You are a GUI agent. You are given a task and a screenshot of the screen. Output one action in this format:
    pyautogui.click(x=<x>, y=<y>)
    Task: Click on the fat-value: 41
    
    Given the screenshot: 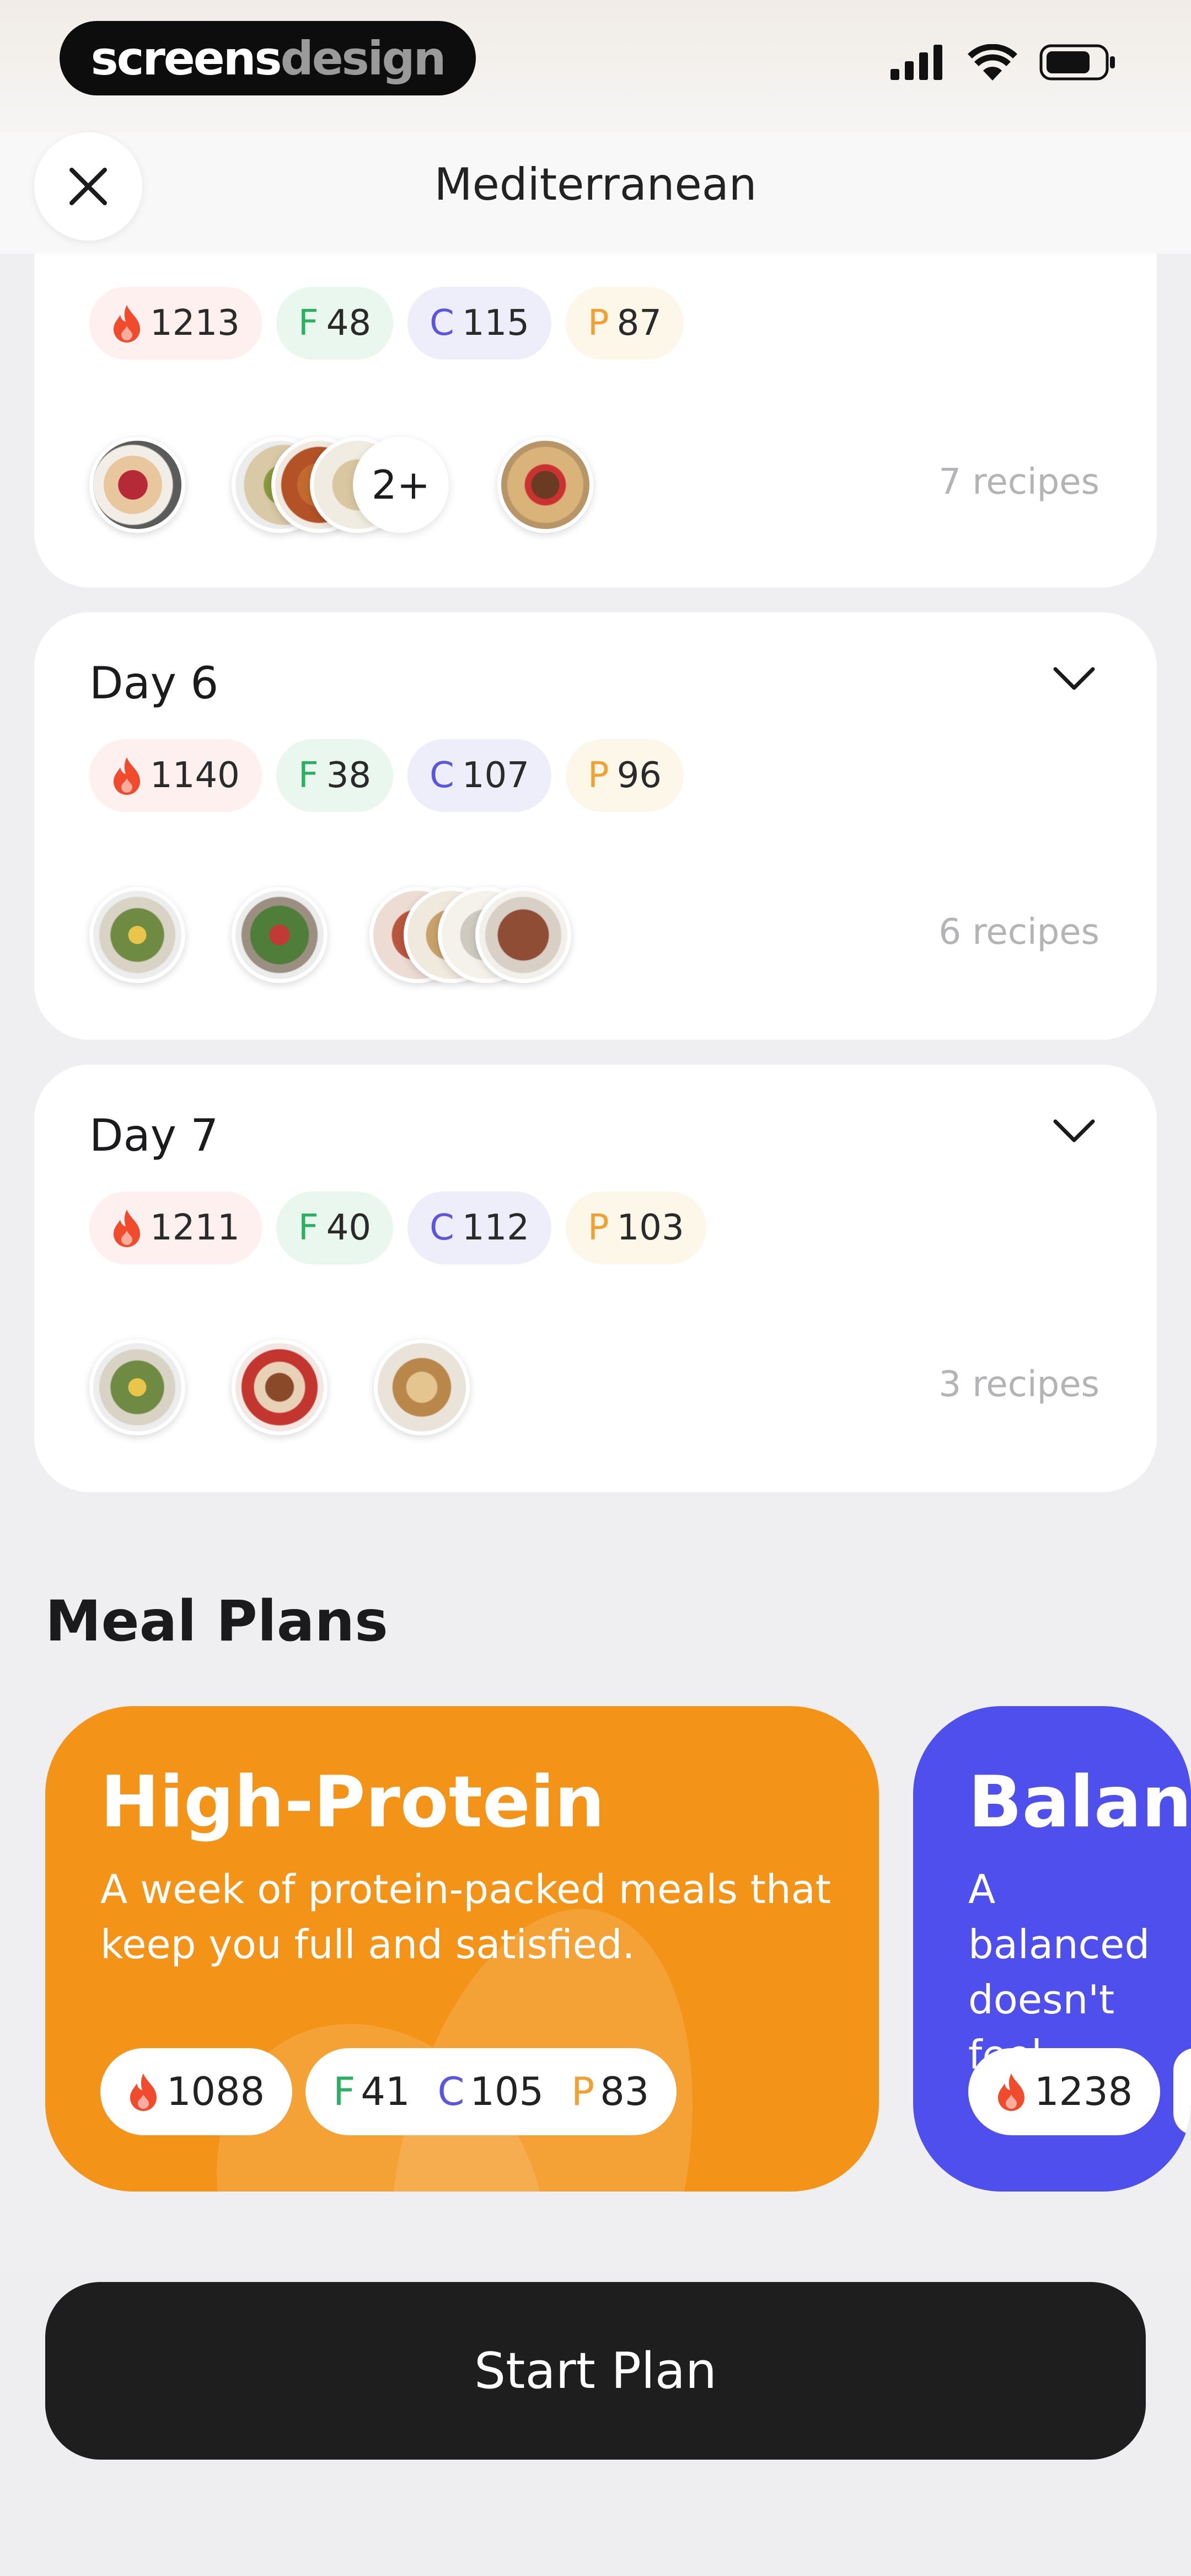 What is the action you would take?
    pyautogui.click(x=385, y=2091)
    